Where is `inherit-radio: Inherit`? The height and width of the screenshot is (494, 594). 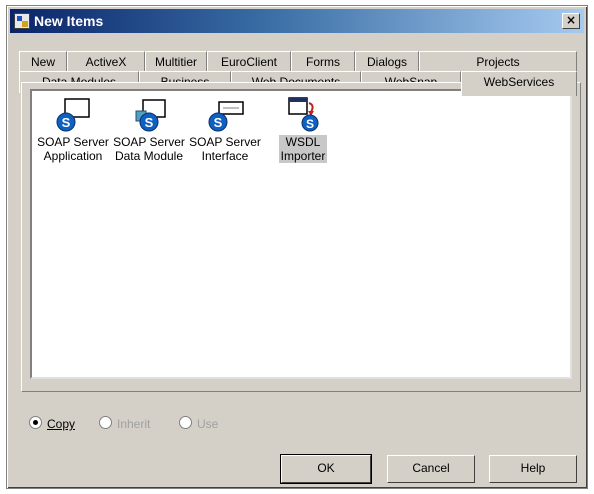 inherit-radio: Inherit is located at coordinates (124, 423).